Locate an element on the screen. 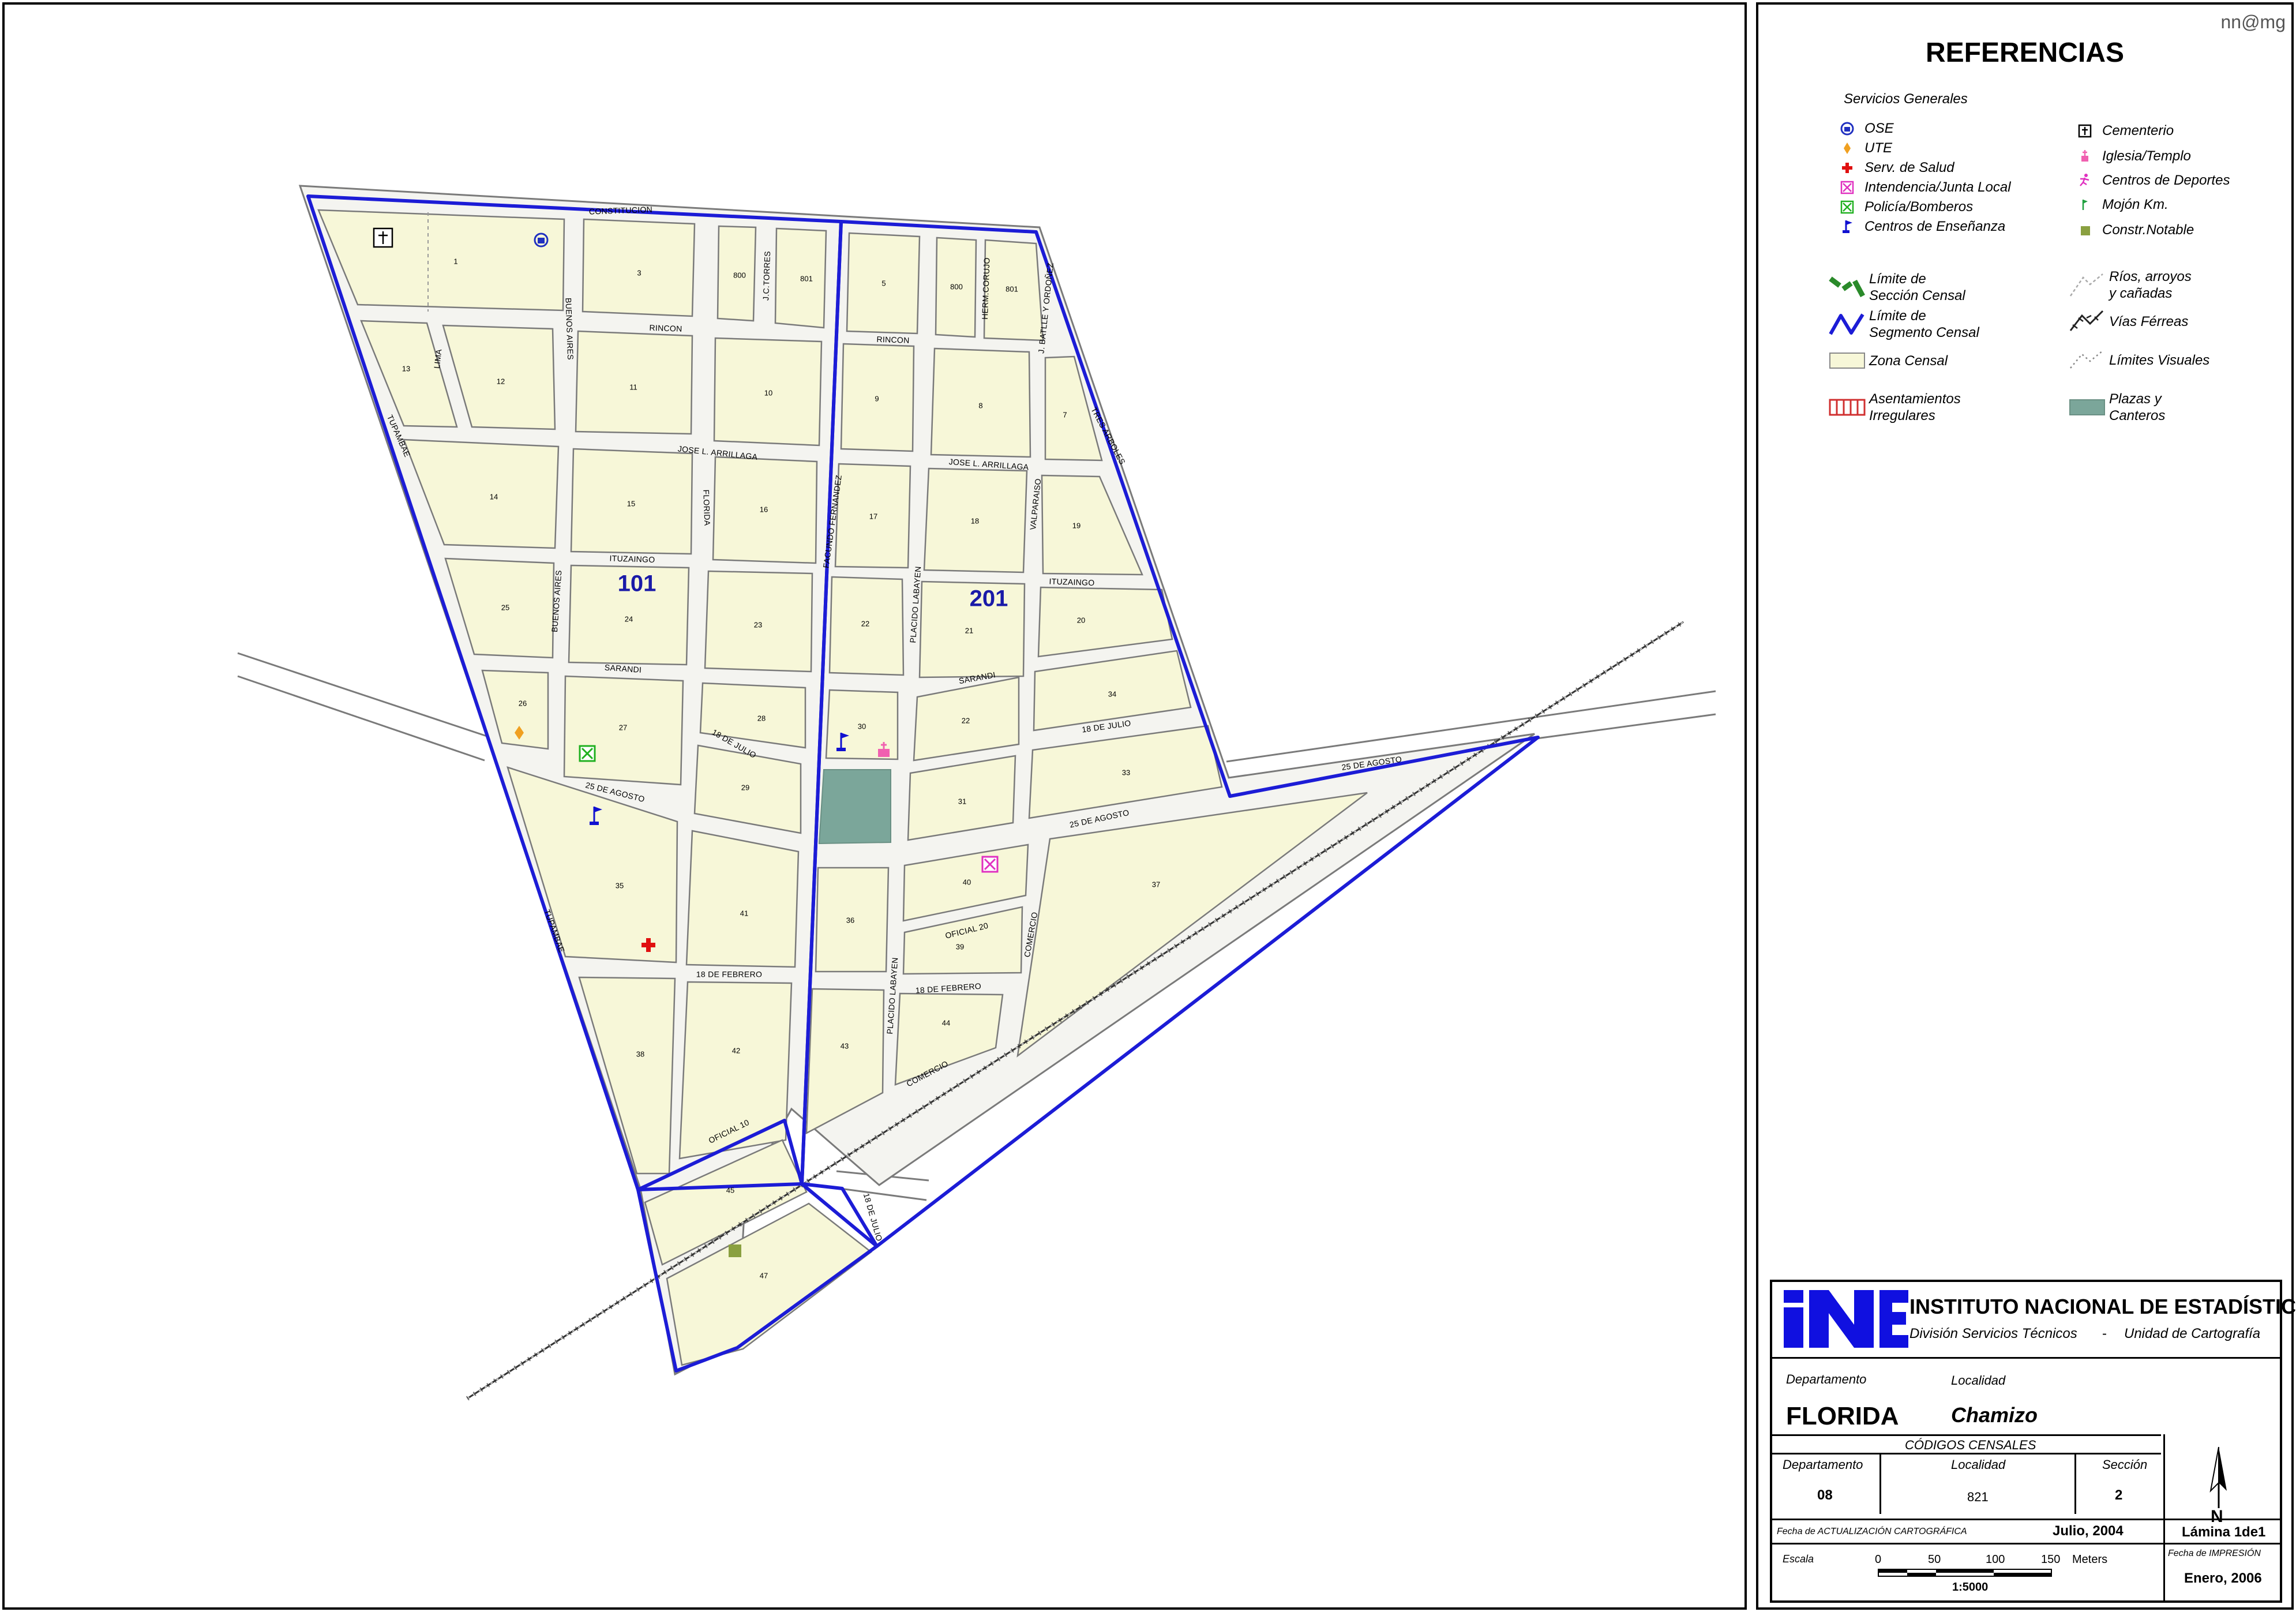 Image resolution: width=2296 pixels, height=1612 pixels. scale-tick-0: 0 is located at coordinates (1879, 1559).